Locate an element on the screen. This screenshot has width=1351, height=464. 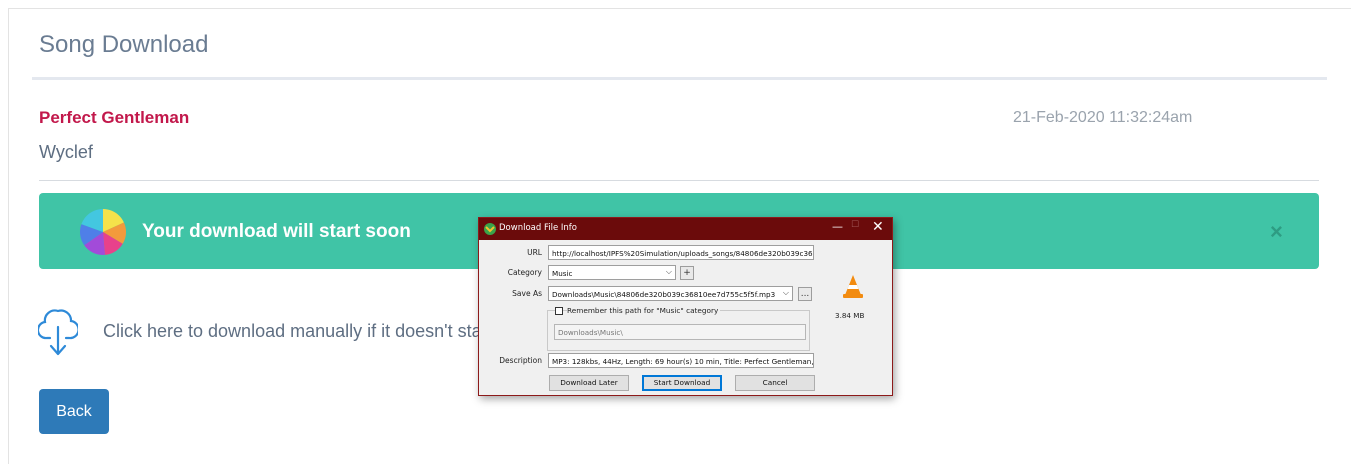
close-button: ✕ is located at coordinates (878, 227).